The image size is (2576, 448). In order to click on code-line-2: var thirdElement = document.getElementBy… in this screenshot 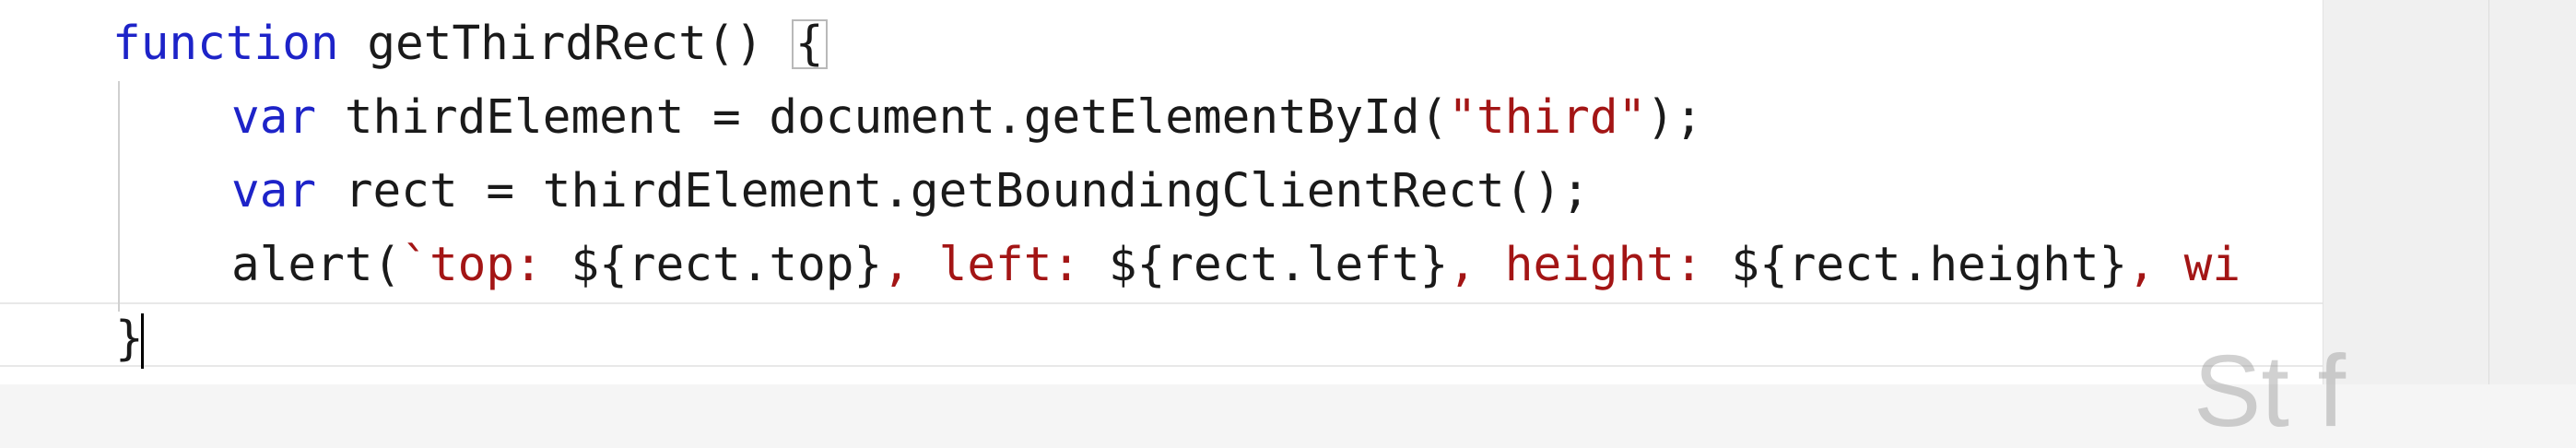, I will do `click(967, 118)`.